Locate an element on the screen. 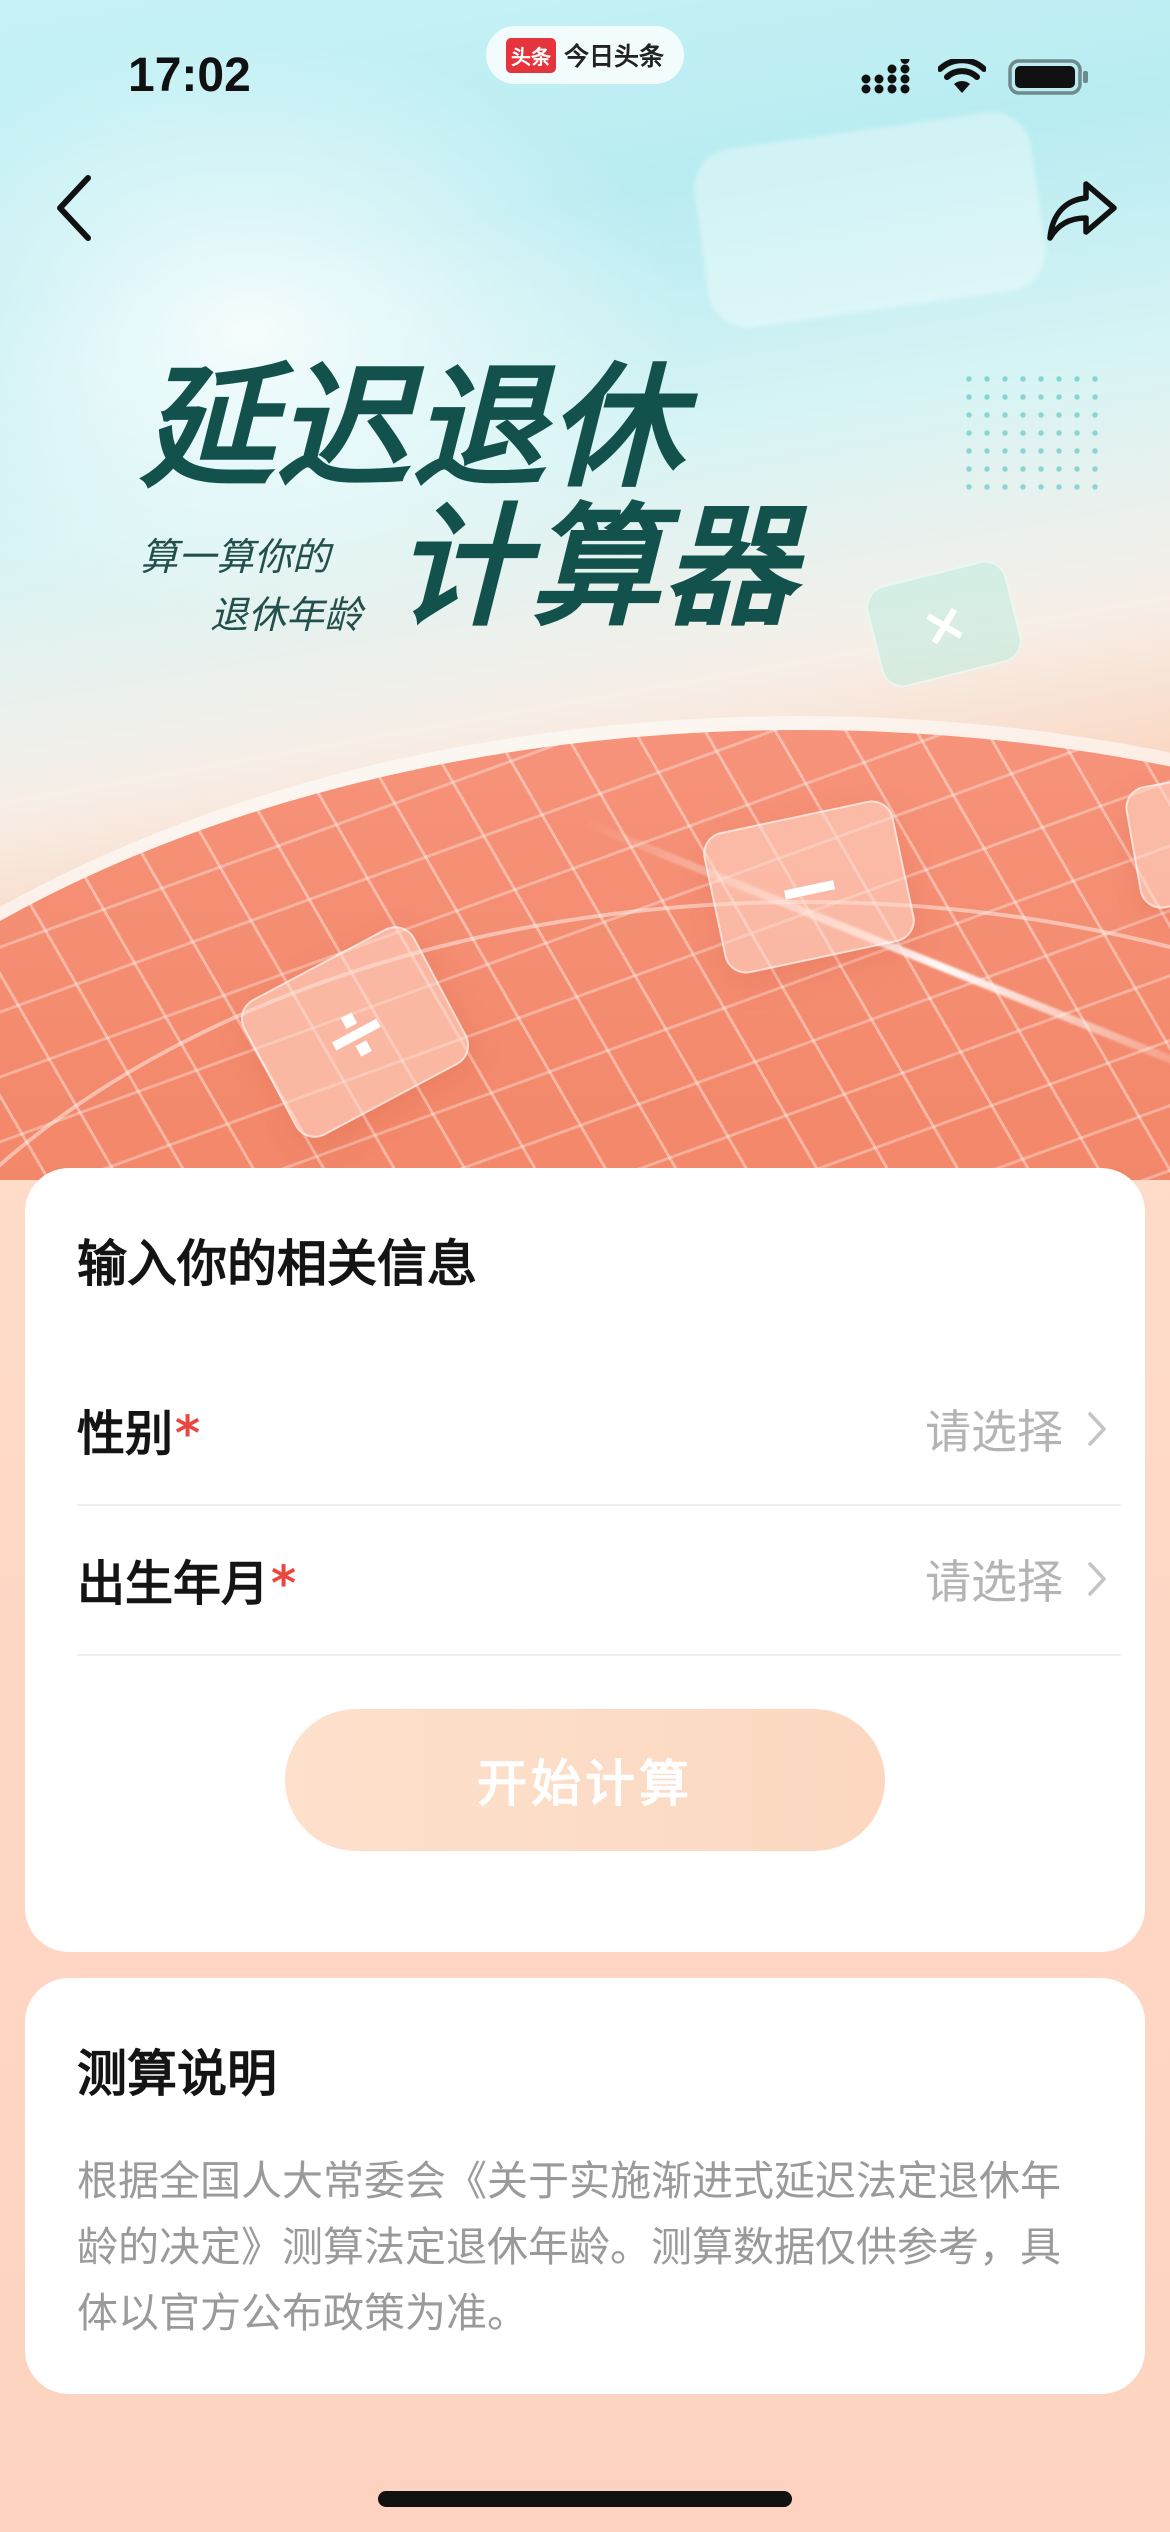 Image resolution: width=1170 pixels, height=2532 pixels. hero-dot-pattern is located at coordinates (1030, 430).